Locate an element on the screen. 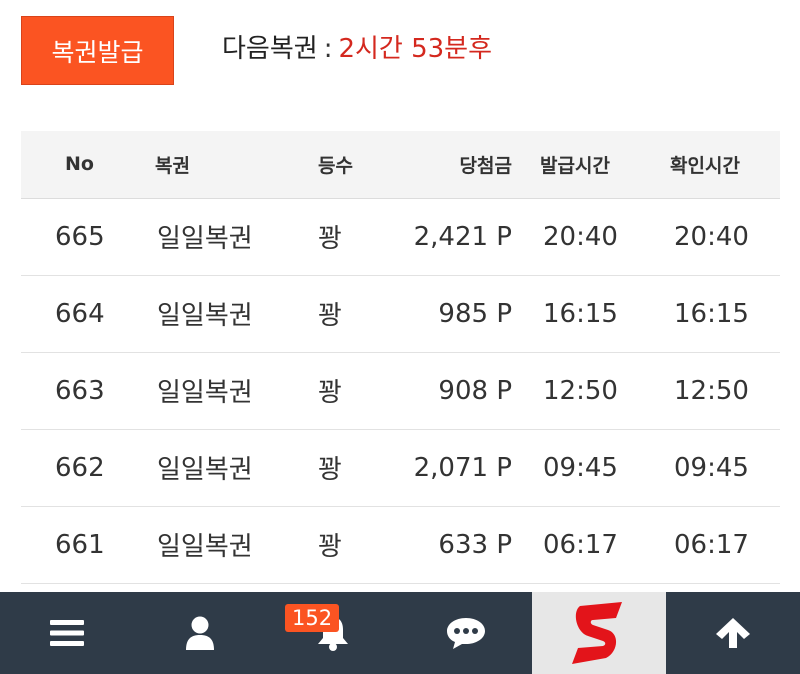 The image size is (800, 674). chat-bubble-icon is located at coordinates (466, 633).